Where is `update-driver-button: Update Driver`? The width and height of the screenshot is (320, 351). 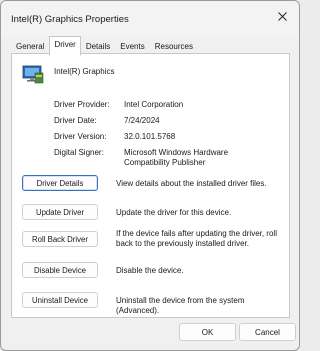
update-driver-button: Update Driver is located at coordinates (60, 212).